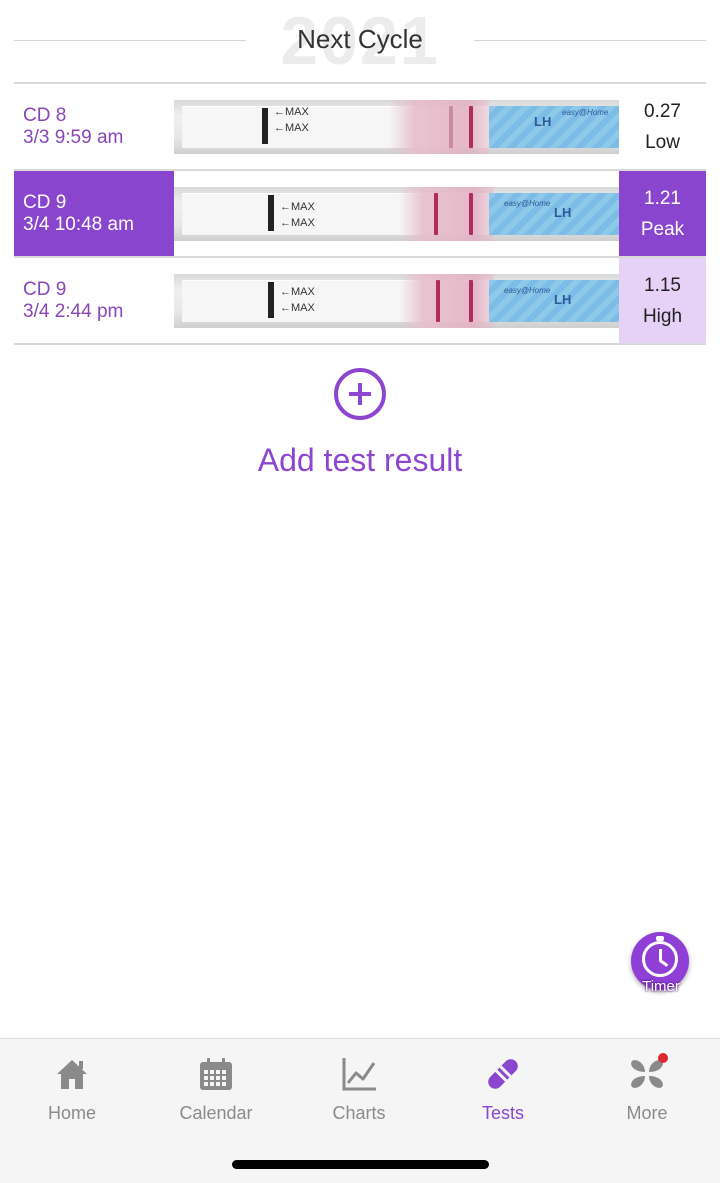 This screenshot has width=720, height=1183. I want to click on tab-more: More, so click(647, 1088).